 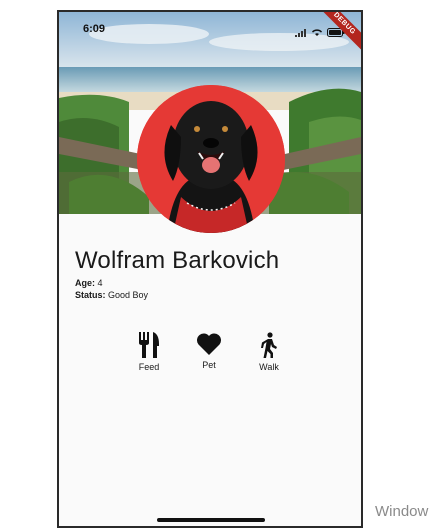 I want to click on walk-label: Walk, so click(x=269, y=367).